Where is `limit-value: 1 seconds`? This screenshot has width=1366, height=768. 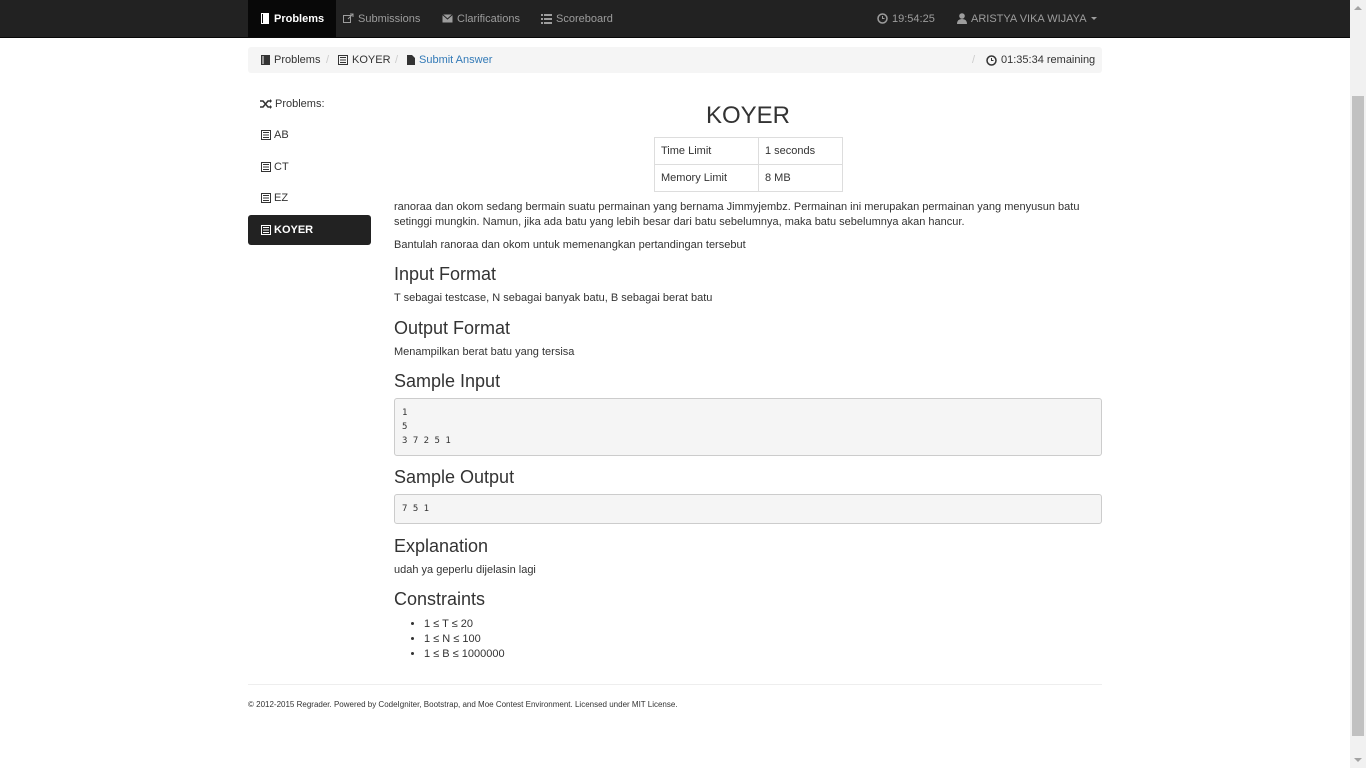 limit-value: 1 seconds is located at coordinates (800, 151).